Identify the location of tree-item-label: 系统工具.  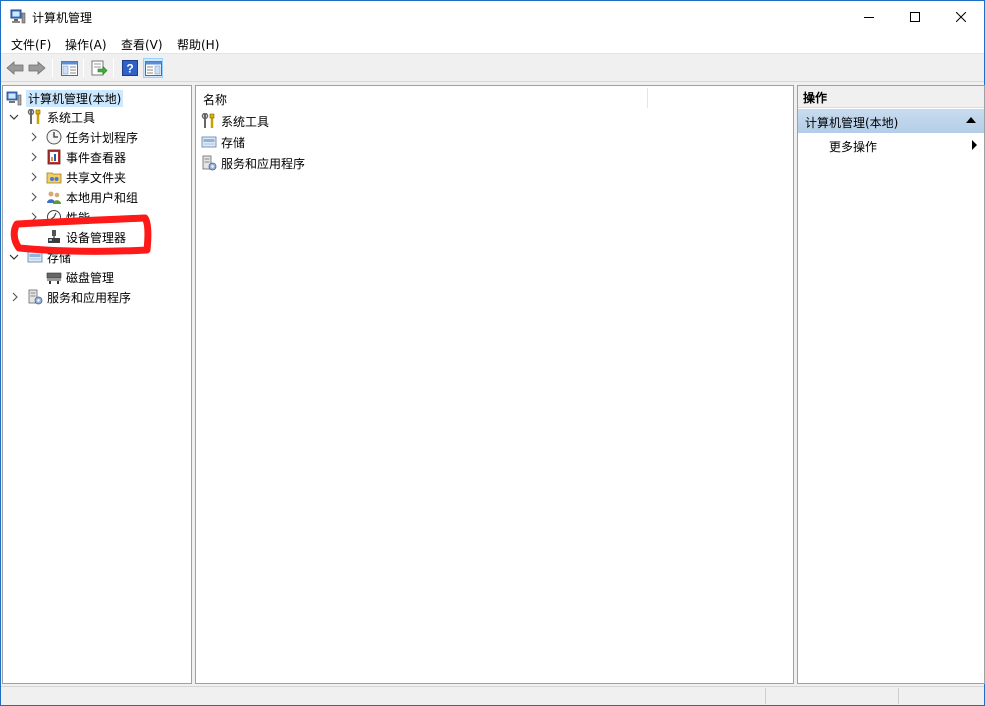
(71, 117).